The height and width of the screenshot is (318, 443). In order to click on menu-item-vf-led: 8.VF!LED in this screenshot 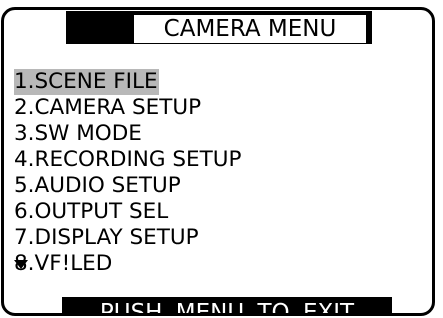, I will do `click(128, 264)`.